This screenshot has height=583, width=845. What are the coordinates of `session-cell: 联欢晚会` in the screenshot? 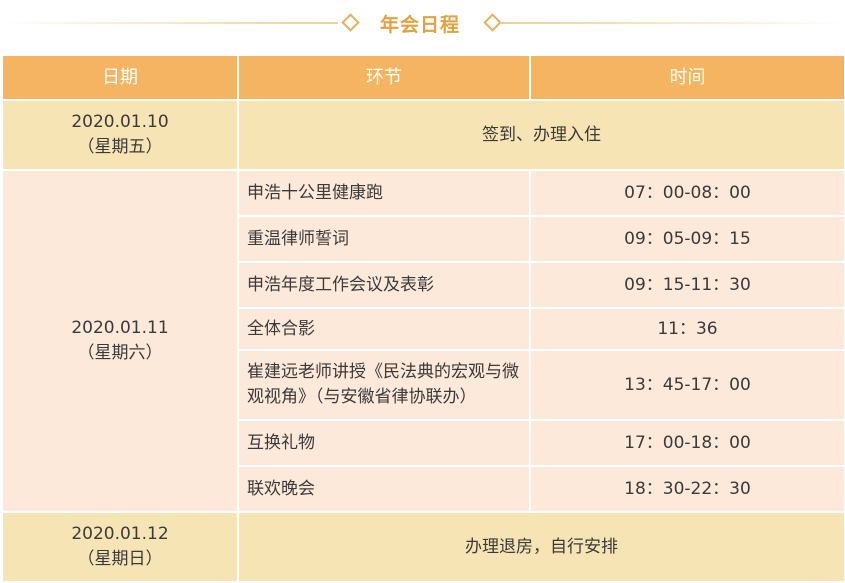 It's located at (384, 489).